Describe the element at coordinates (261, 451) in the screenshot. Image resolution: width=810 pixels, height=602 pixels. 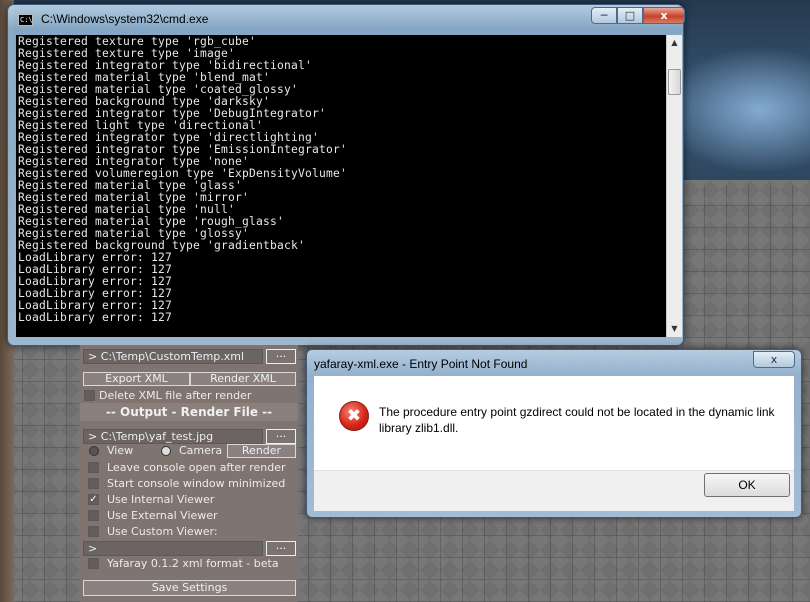
I see `render-button: Render` at that location.